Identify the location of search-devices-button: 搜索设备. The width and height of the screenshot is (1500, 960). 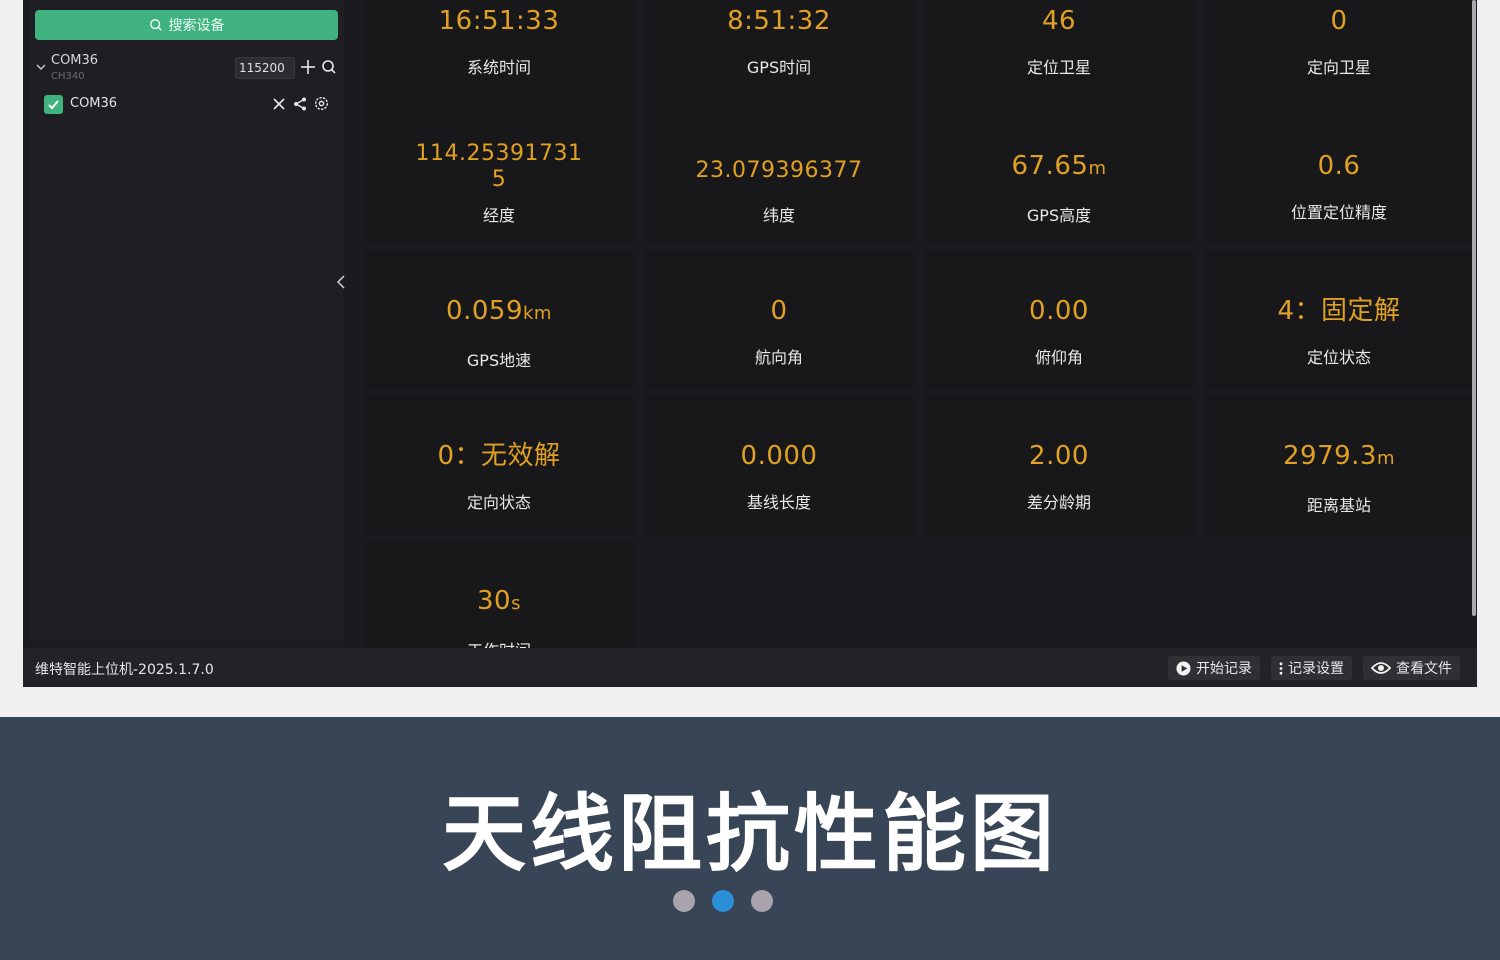
(186, 25).